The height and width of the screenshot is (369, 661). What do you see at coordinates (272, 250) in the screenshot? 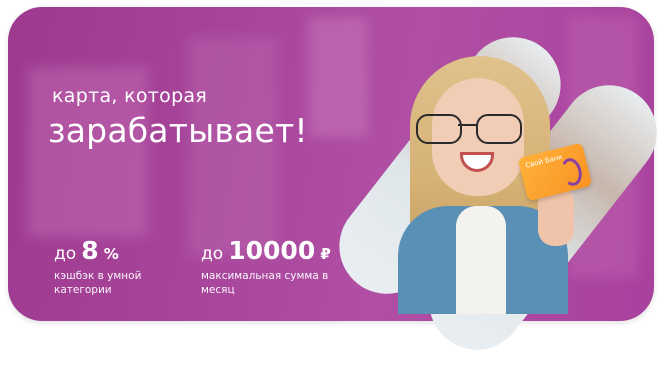
I see `stat-value: 10000` at bounding box center [272, 250].